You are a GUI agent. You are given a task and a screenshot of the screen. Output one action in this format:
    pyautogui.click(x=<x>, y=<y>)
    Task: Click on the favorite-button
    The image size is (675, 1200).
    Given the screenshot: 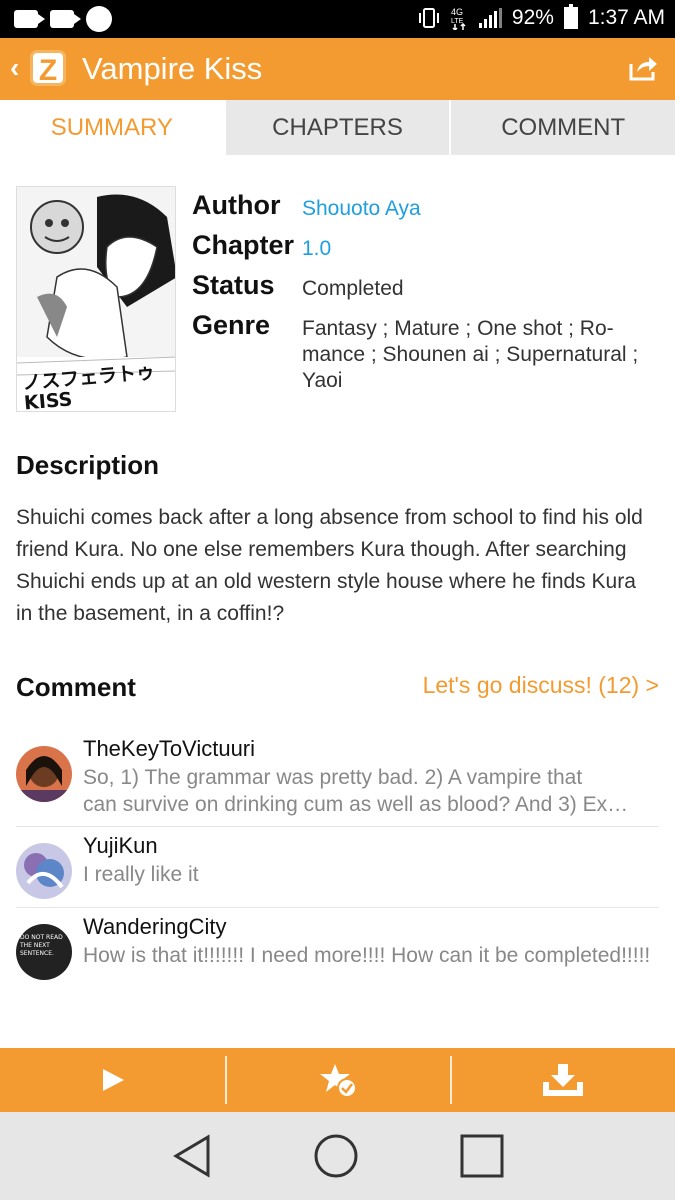 What is the action you would take?
    pyautogui.click(x=337, y=1080)
    